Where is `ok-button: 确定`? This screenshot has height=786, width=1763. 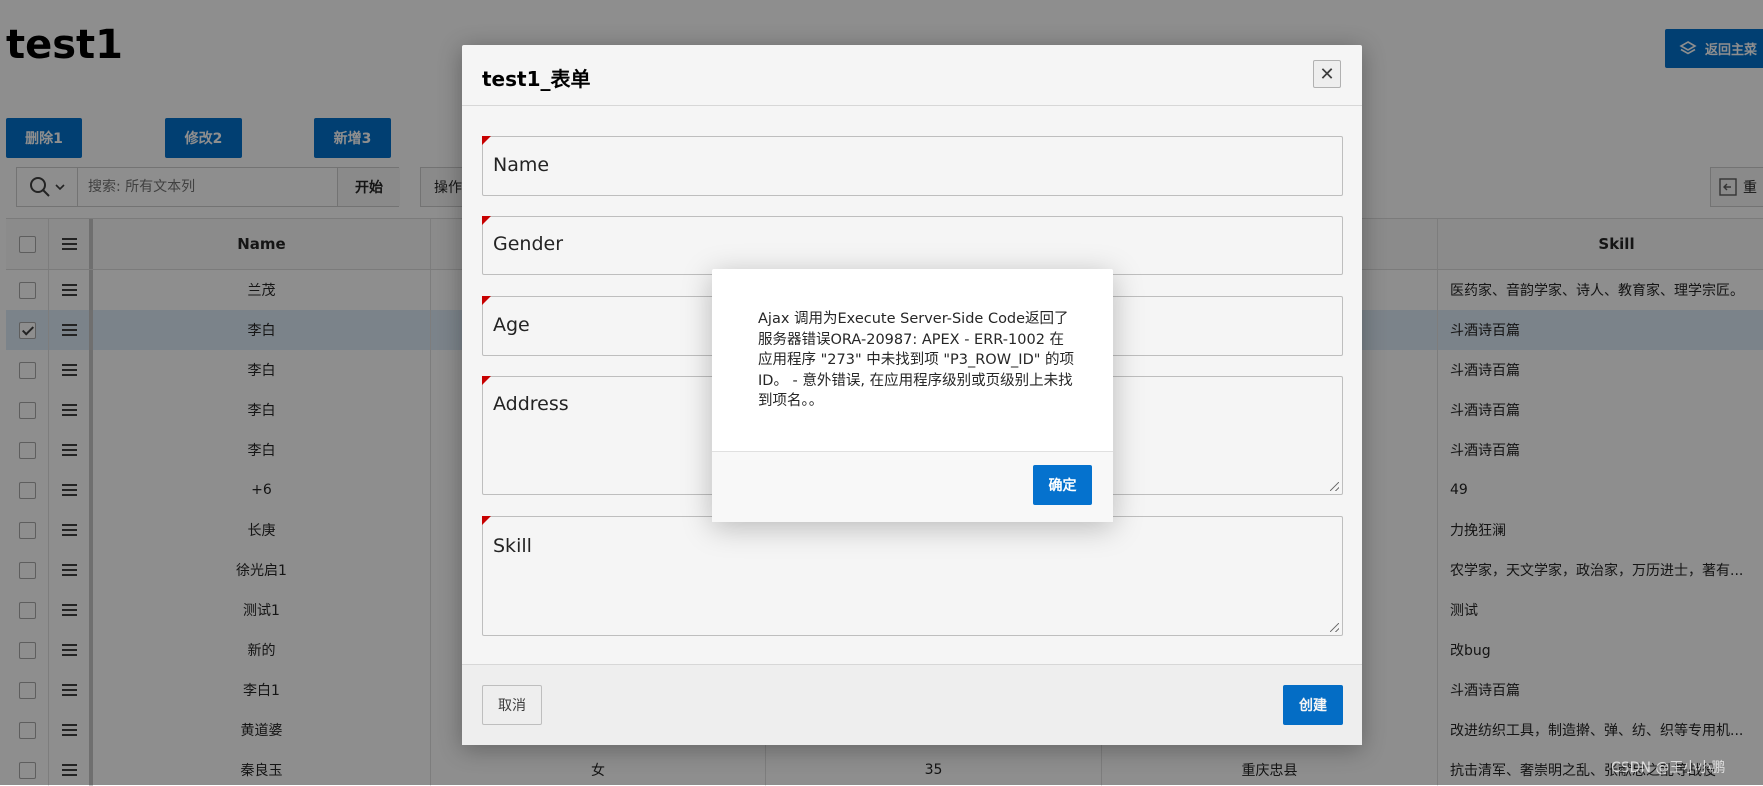
ok-button: 确定 is located at coordinates (1062, 485).